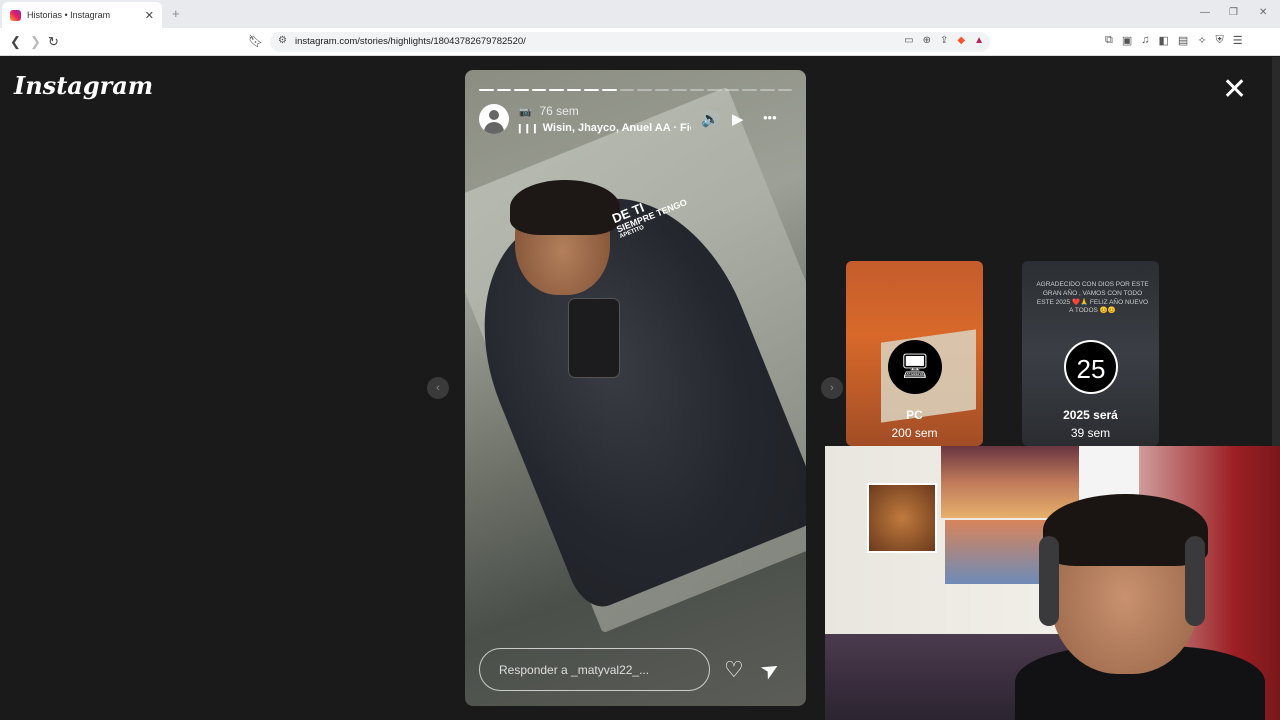  What do you see at coordinates (1205, 12) in the screenshot?
I see `minimize-button: —` at bounding box center [1205, 12].